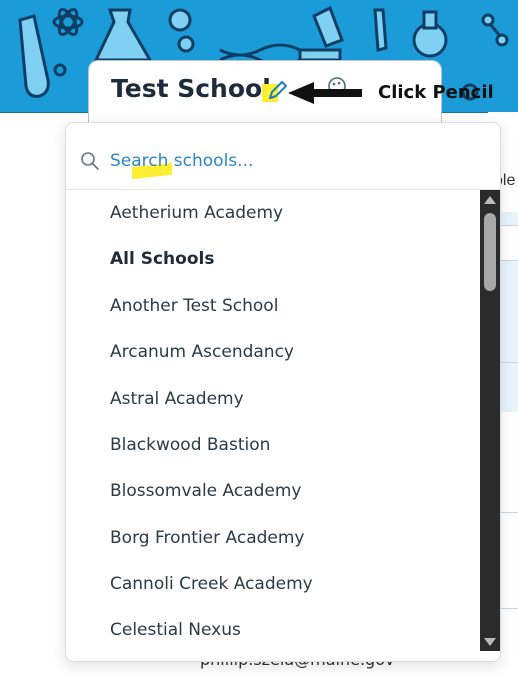  What do you see at coordinates (490, 252) in the screenshot?
I see `scroll-thumb` at bounding box center [490, 252].